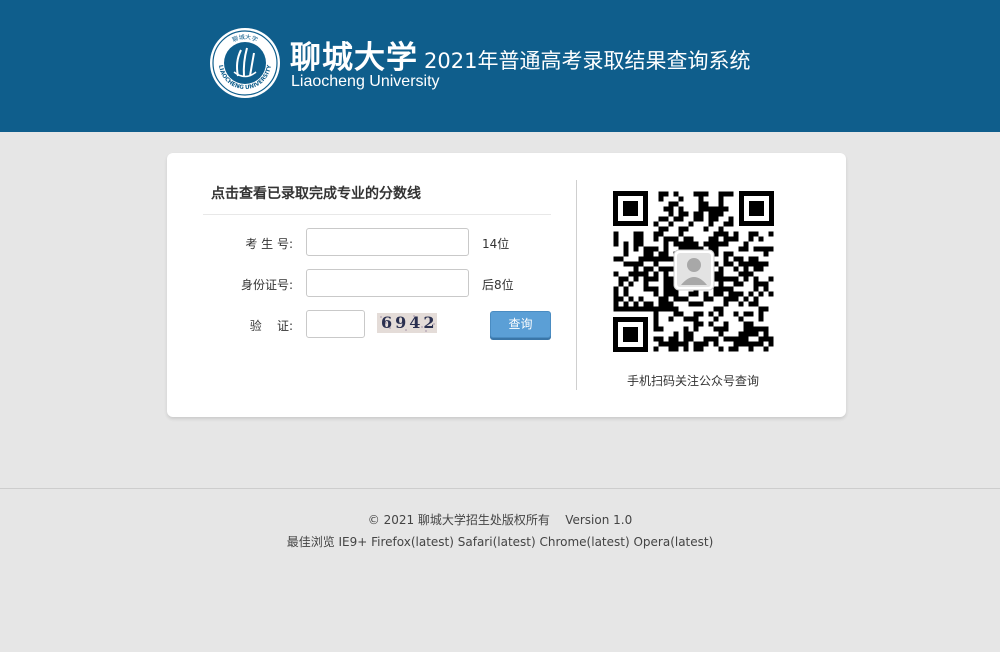 The height and width of the screenshot is (652, 1000). I want to click on university-name-en: Liaocheng University, so click(365, 81).